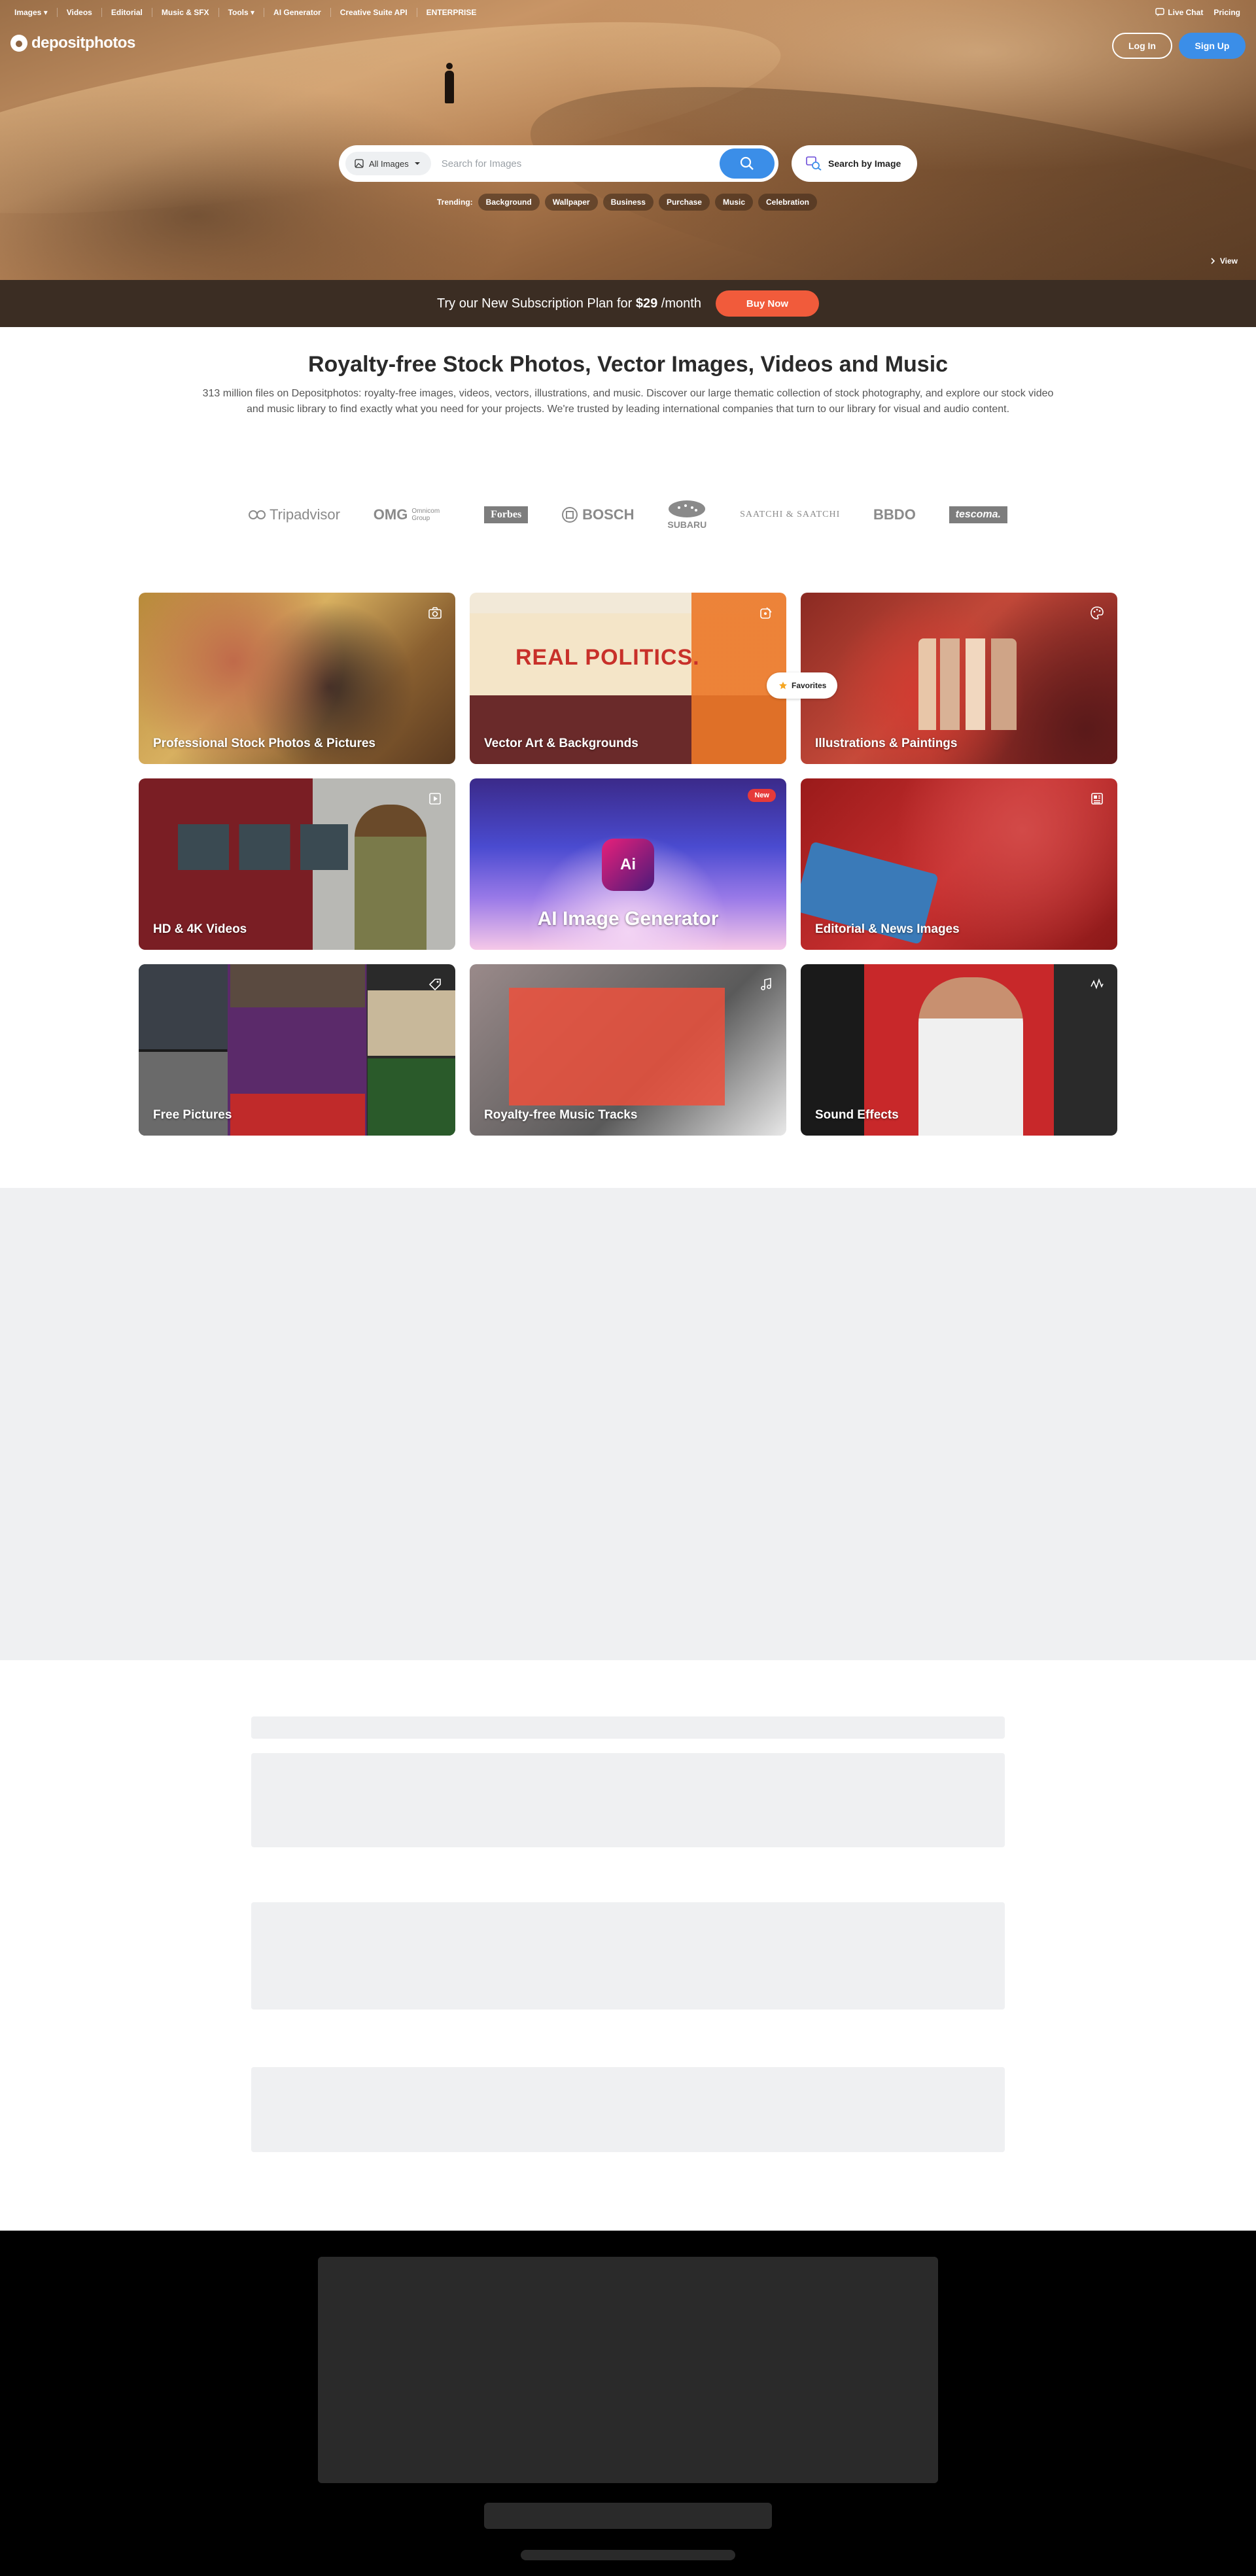 Image resolution: width=1256 pixels, height=2576 pixels. What do you see at coordinates (865, 163) in the screenshot?
I see `search-by-image-label: Search by Image` at bounding box center [865, 163].